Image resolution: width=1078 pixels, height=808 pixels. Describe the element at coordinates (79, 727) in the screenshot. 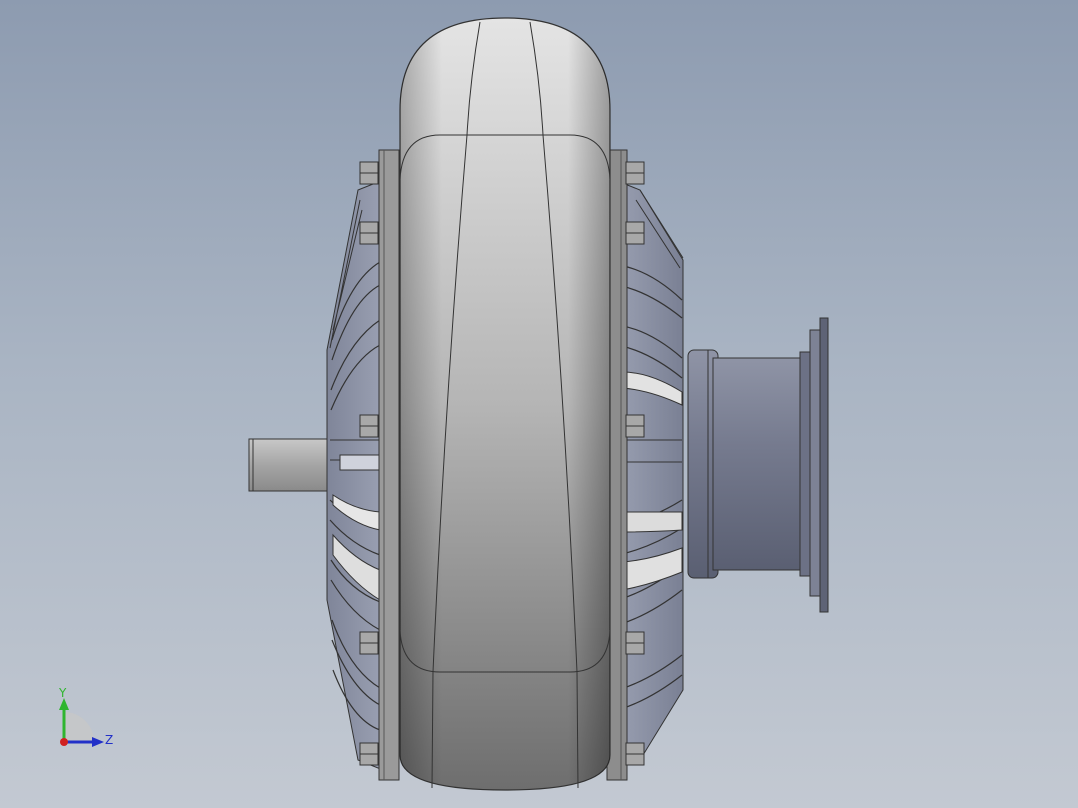

I see `triad-plane` at that location.